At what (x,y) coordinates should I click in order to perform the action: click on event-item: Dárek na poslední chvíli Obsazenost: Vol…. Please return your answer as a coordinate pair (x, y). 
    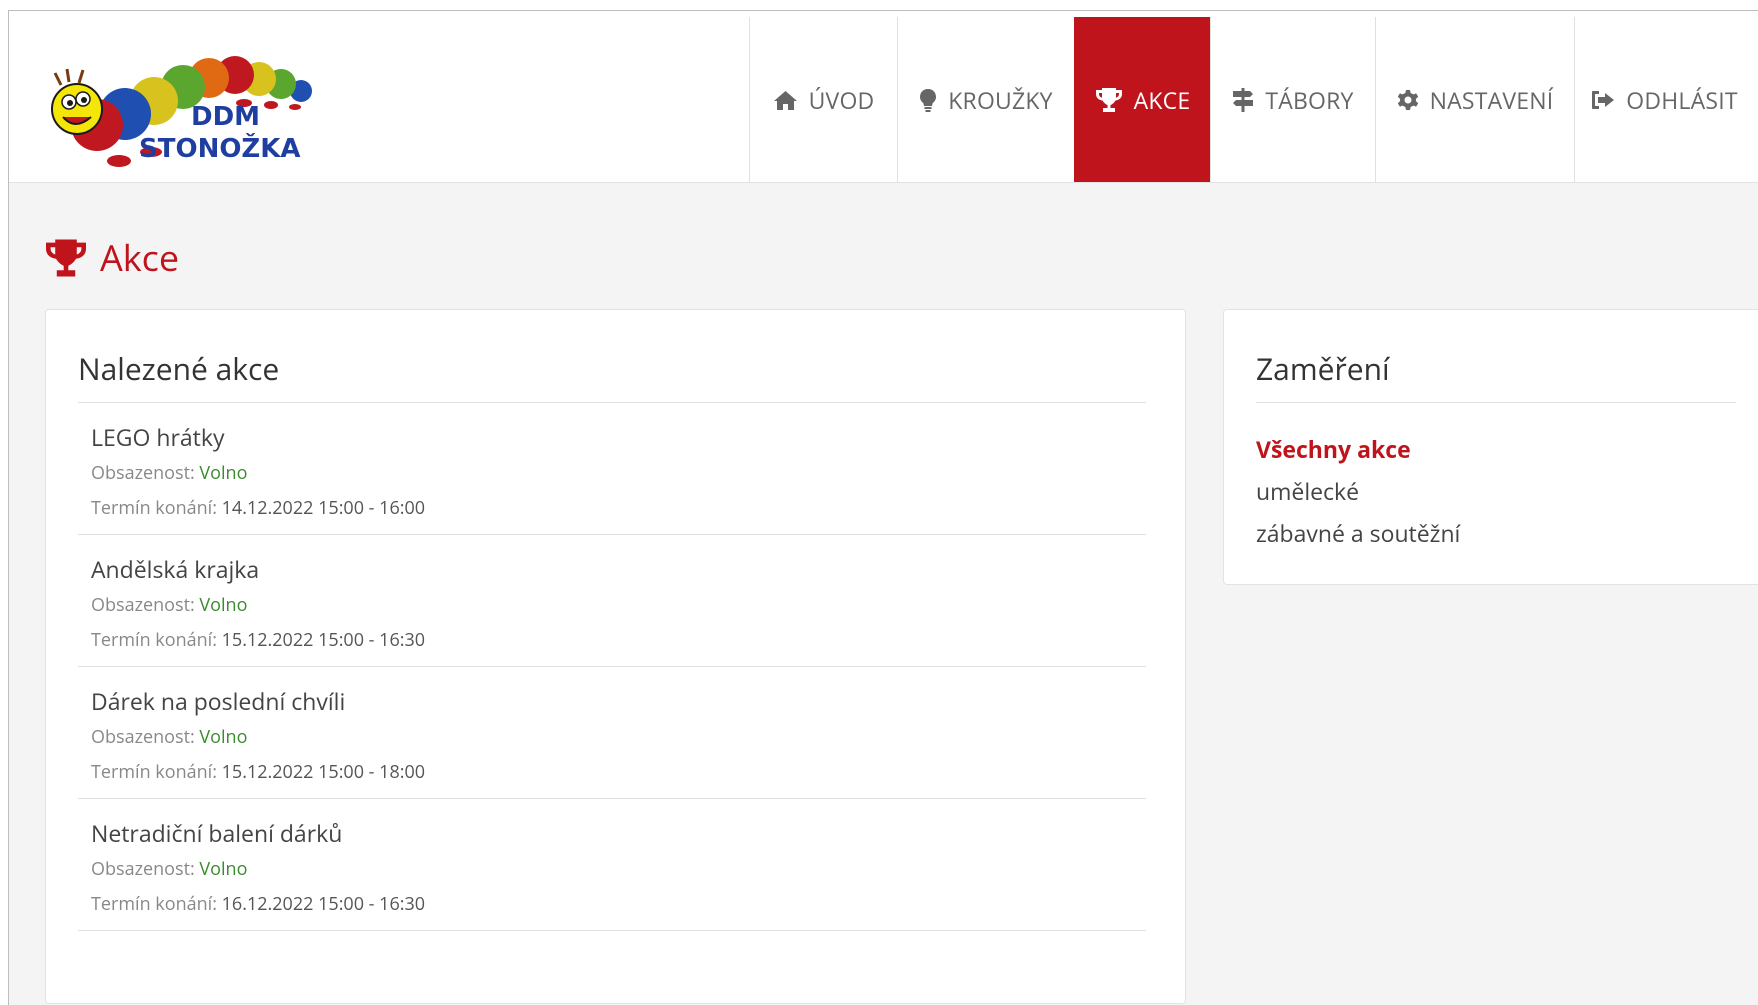
    Looking at the image, I should click on (612, 733).